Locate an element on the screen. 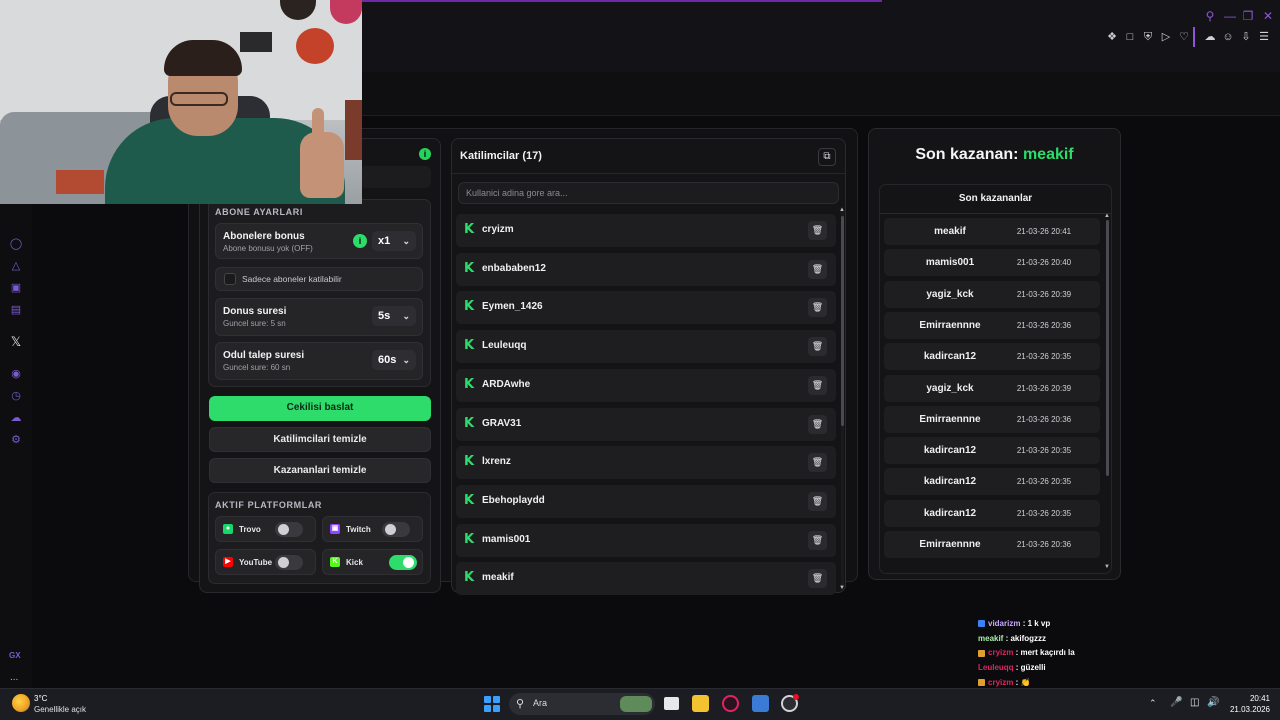 The height and width of the screenshot is (720, 1280). restore-icon: ❐ is located at coordinates (1248, 16).